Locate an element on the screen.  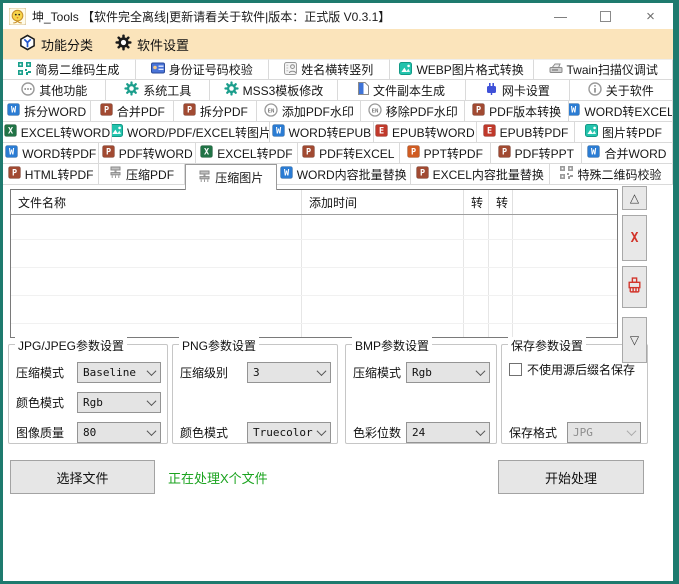
maximize-button is located at coordinates (605, 16).